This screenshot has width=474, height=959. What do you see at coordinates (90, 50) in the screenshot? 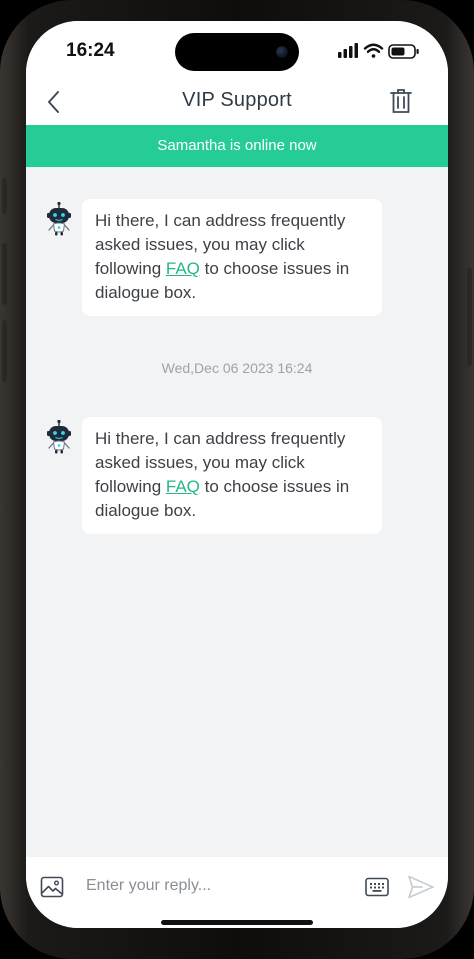
I see `status-time: 16:24` at bounding box center [90, 50].